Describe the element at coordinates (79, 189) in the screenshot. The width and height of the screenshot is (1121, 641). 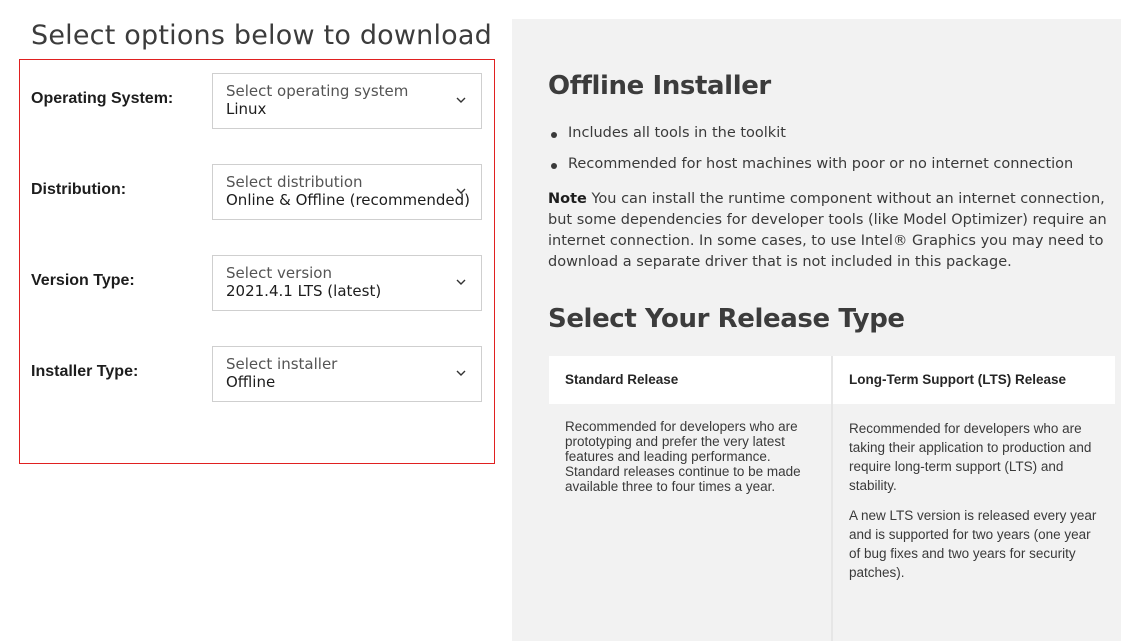
I see `distribution-label: Distribution:` at that location.